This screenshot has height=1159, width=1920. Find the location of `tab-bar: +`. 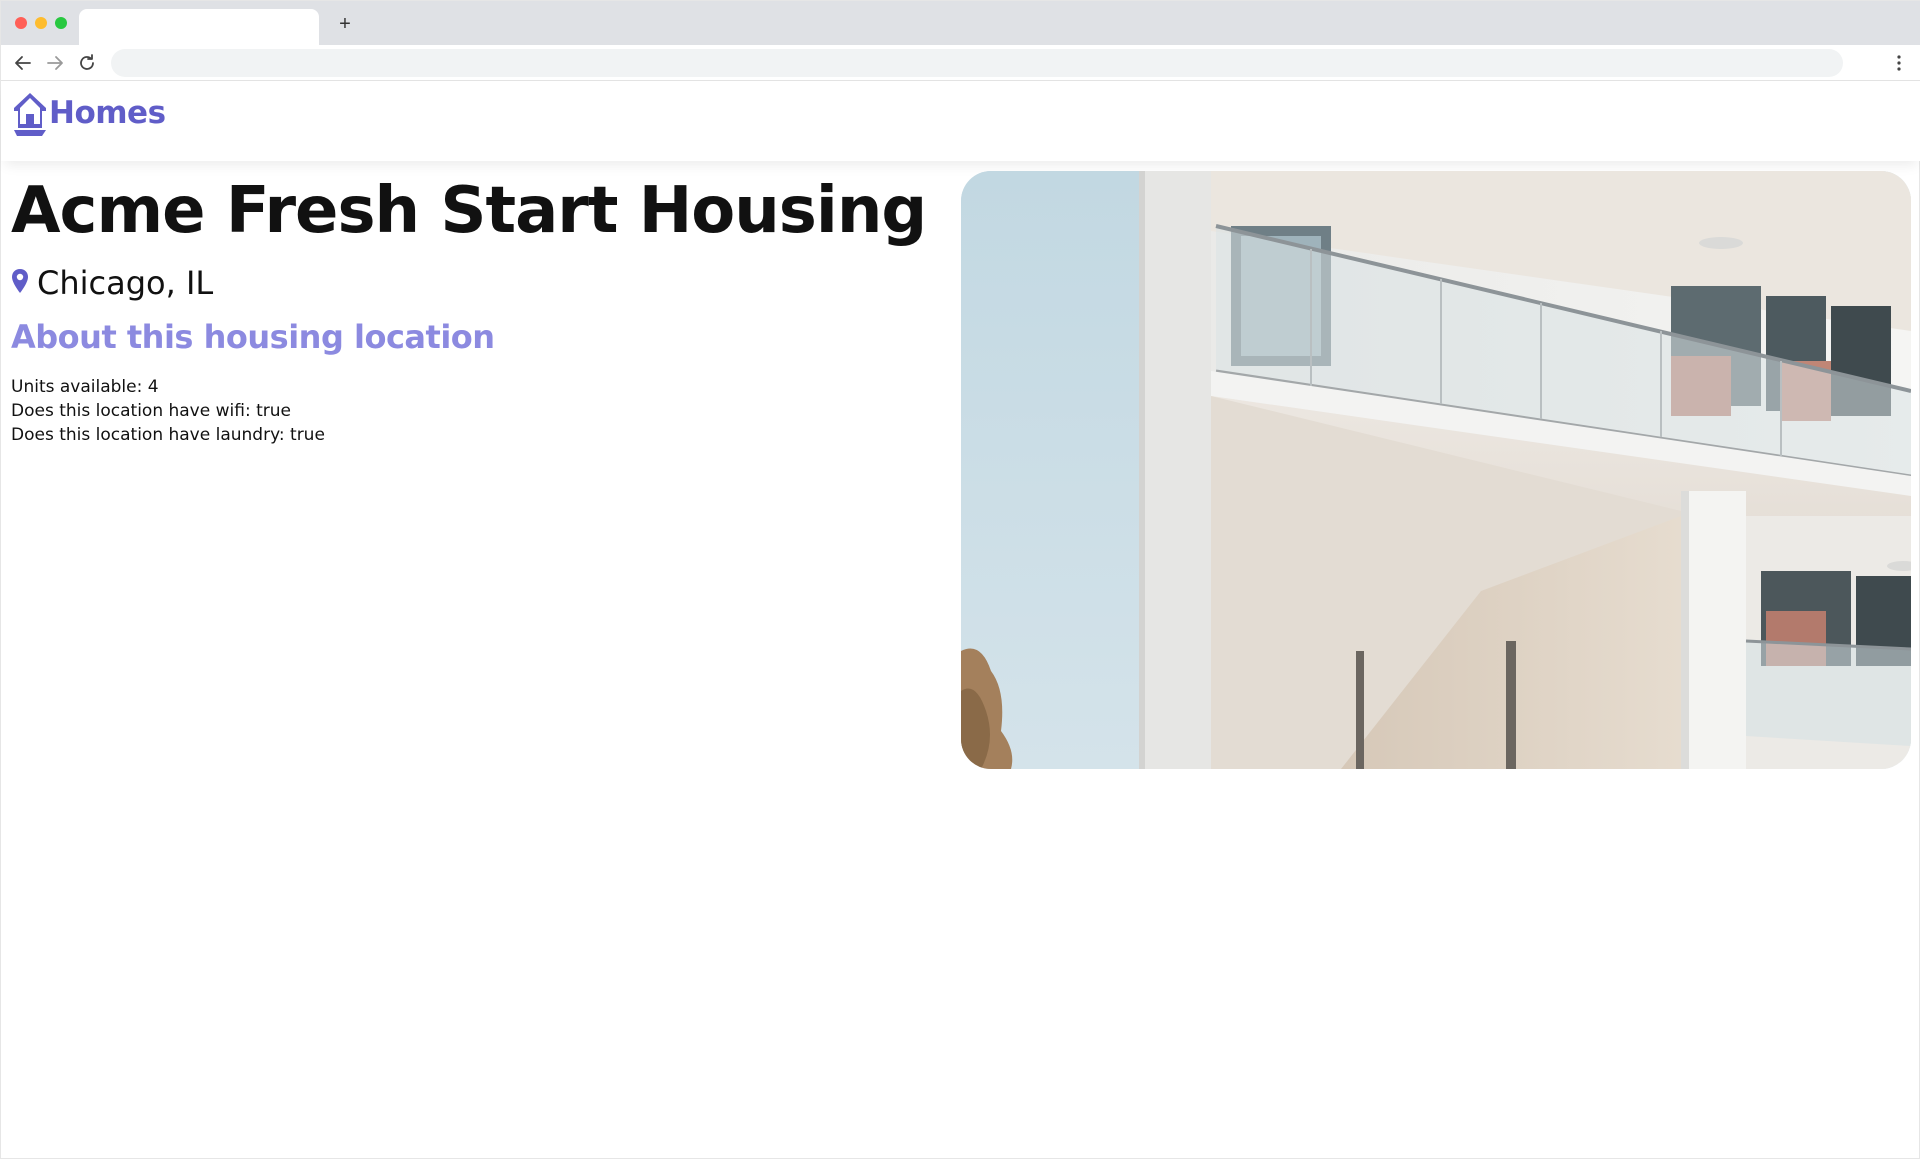

tab-bar: + is located at coordinates (960, 23).